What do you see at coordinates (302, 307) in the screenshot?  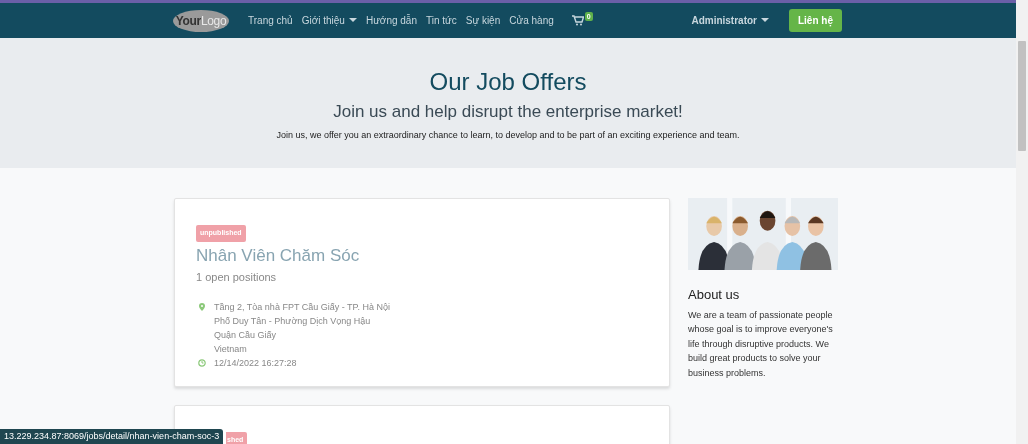 I see `address-line: Tầng 2, Tòa nhà FPT Cầu Giấy - TP. Hà Nội` at bounding box center [302, 307].